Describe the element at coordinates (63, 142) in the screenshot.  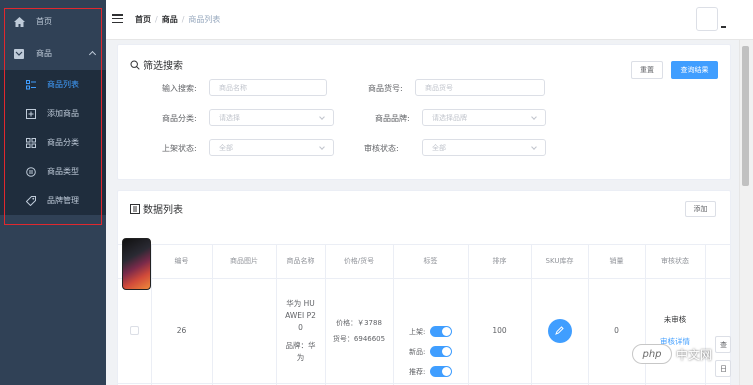
I see `sidebar-item-label: 商品分类` at that location.